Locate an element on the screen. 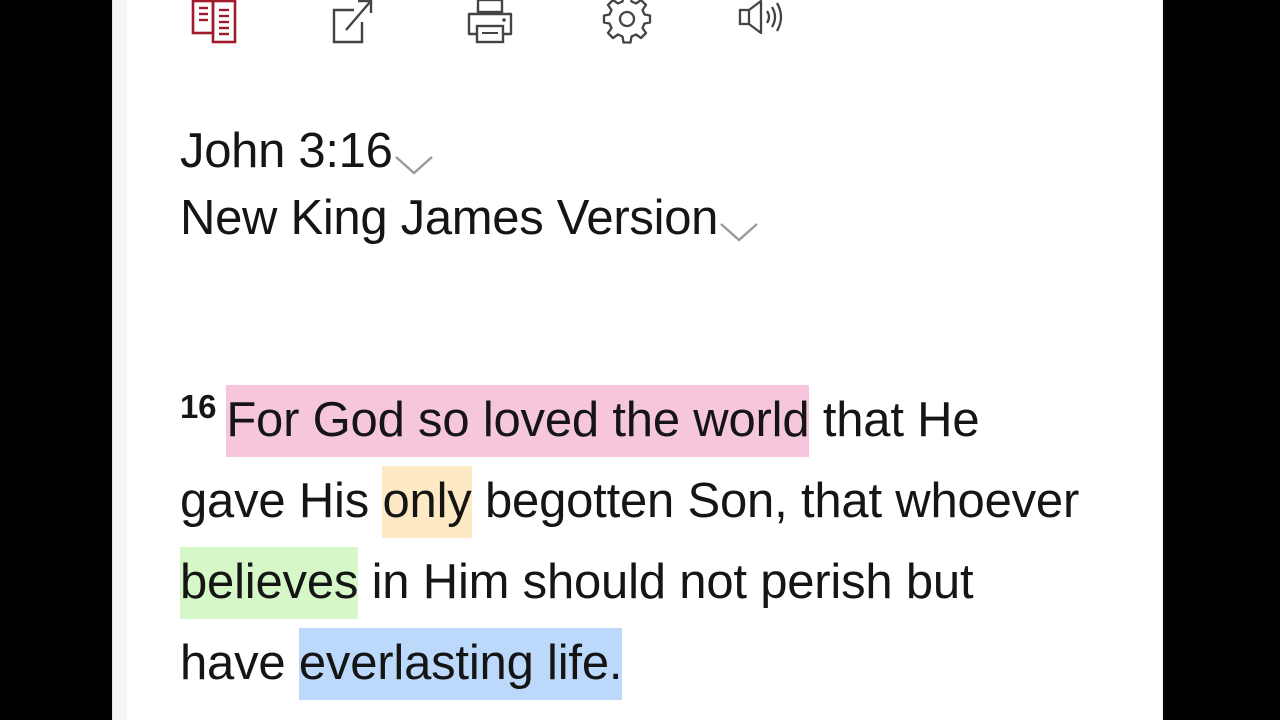 This screenshot has width=1280, height=720. parallel-view-button is located at coordinates (215, 23).